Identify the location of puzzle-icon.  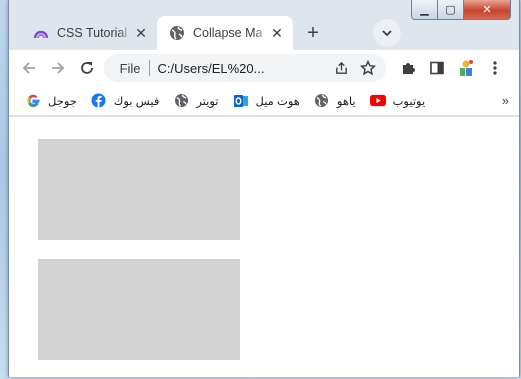
(409, 68).